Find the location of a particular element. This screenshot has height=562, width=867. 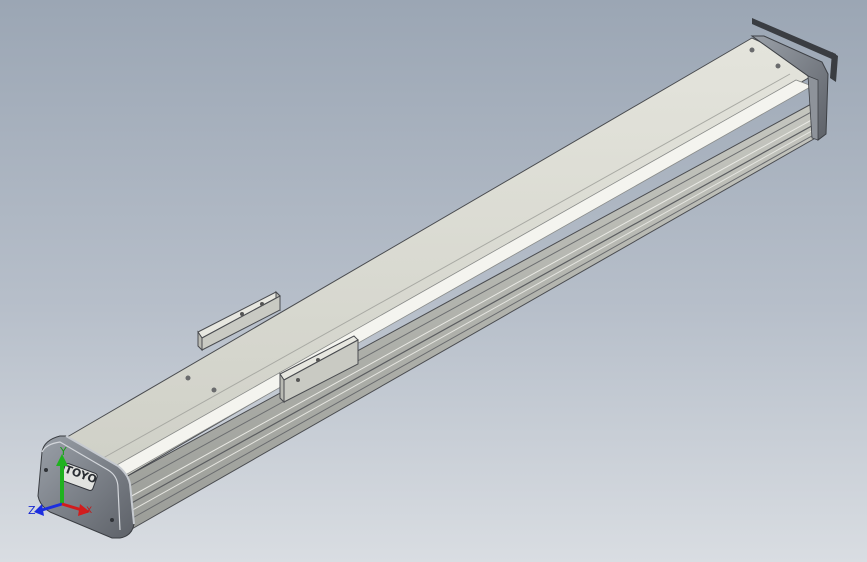

axis-y-label: Y is located at coordinates (63, 451).